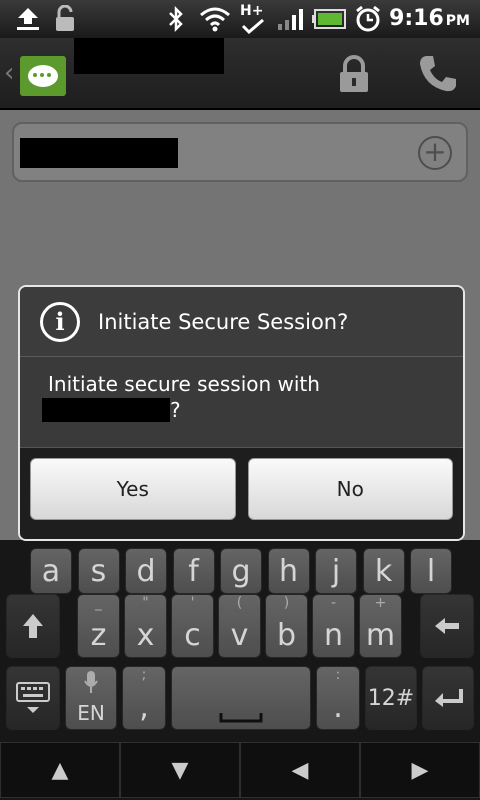 The image size is (480, 800). I want to click on info-icon: i, so click(60, 321).